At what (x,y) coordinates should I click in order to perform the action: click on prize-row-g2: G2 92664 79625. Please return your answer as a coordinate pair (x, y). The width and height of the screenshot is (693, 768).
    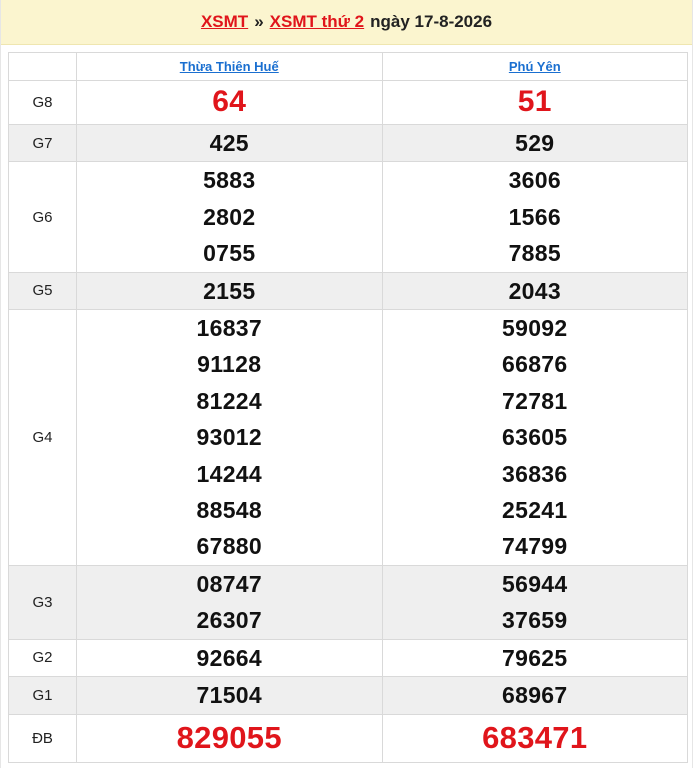
    Looking at the image, I should click on (348, 658).